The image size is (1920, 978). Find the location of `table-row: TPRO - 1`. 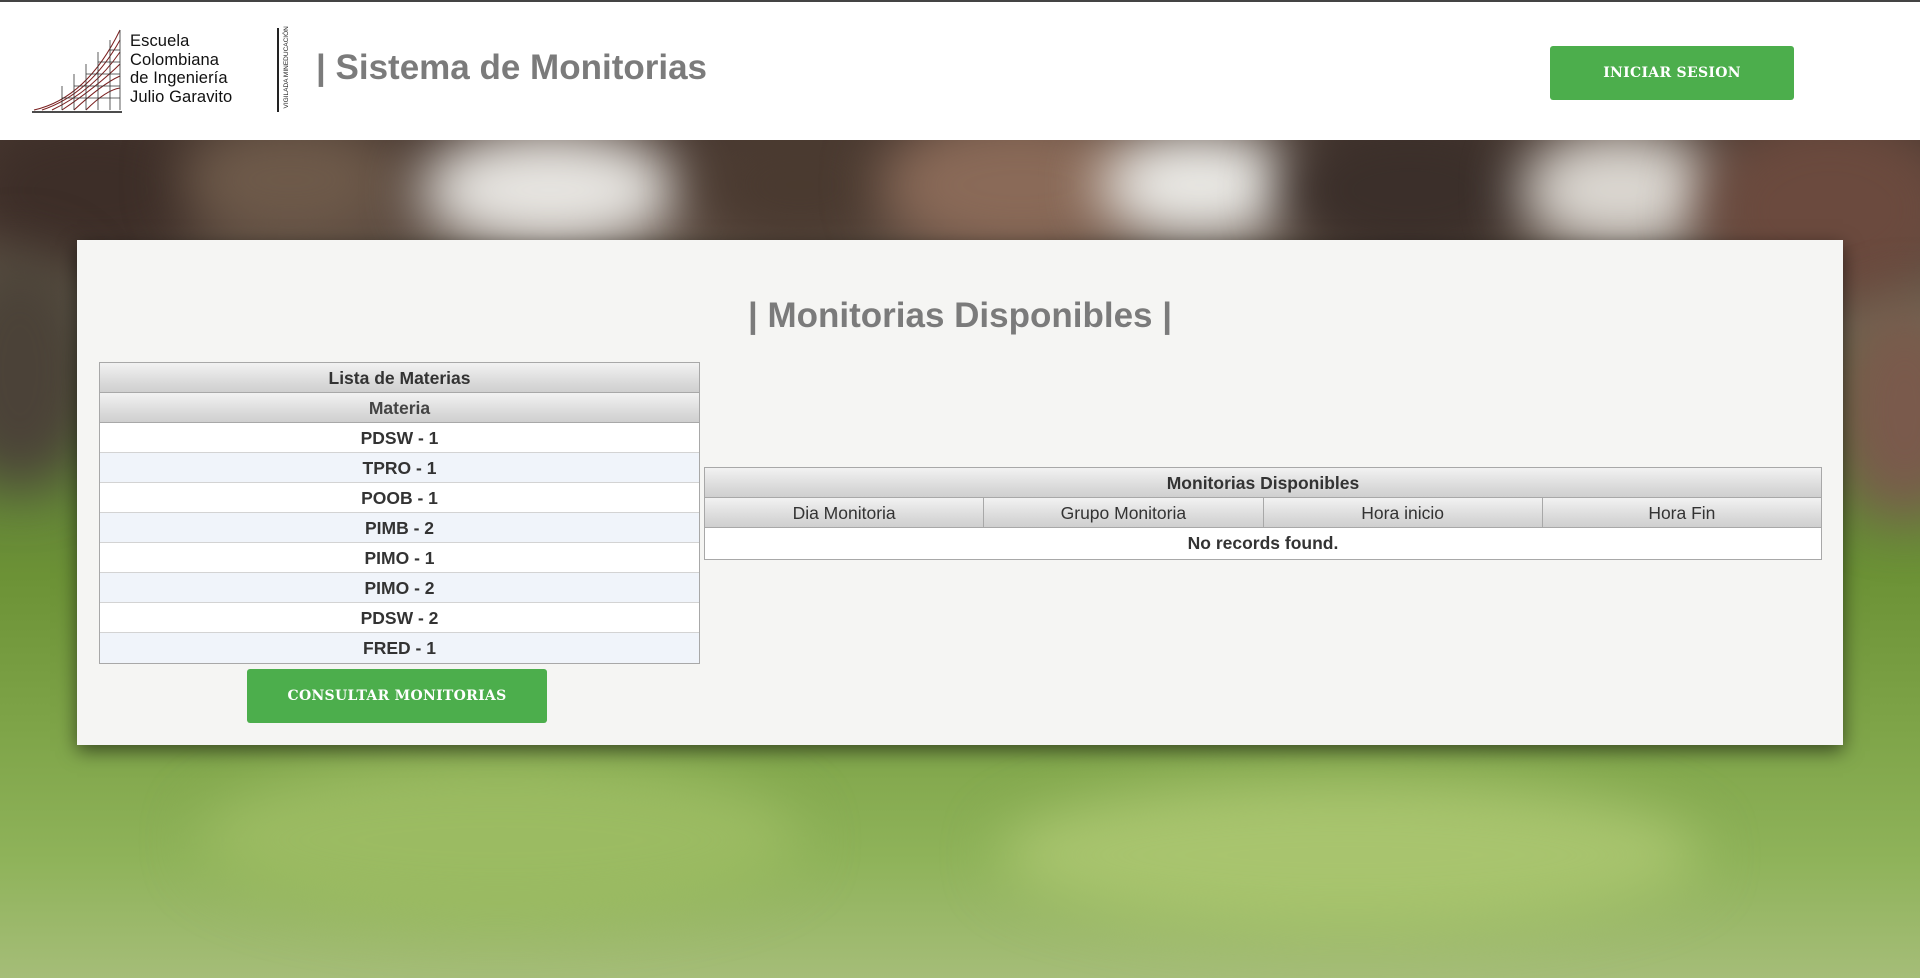

table-row: TPRO - 1 is located at coordinates (399, 468).